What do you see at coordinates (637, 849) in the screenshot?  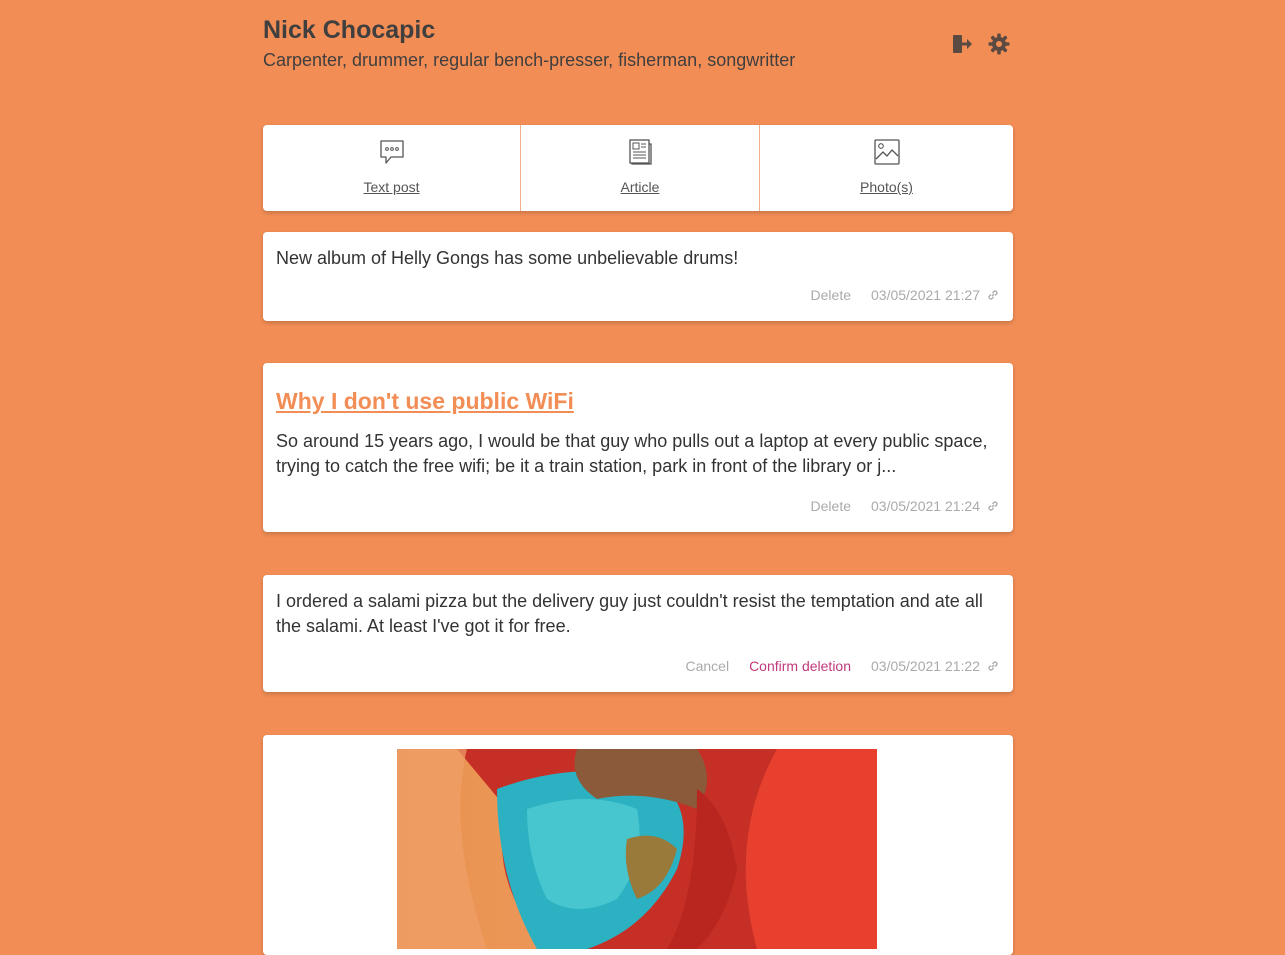 I see `post-photo` at bounding box center [637, 849].